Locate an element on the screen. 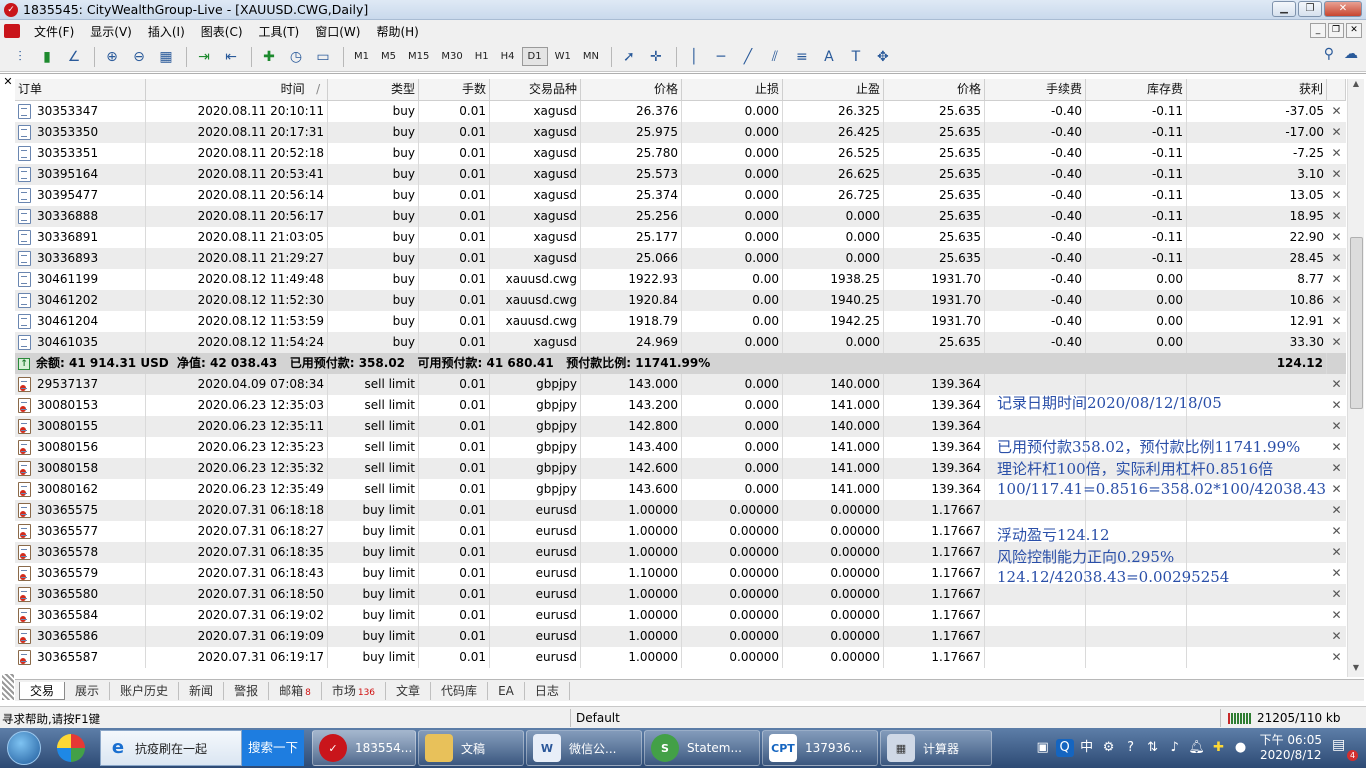 The image size is (1366, 768). taskbar-item: ▦ 计算器 is located at coordinates (936, 748).